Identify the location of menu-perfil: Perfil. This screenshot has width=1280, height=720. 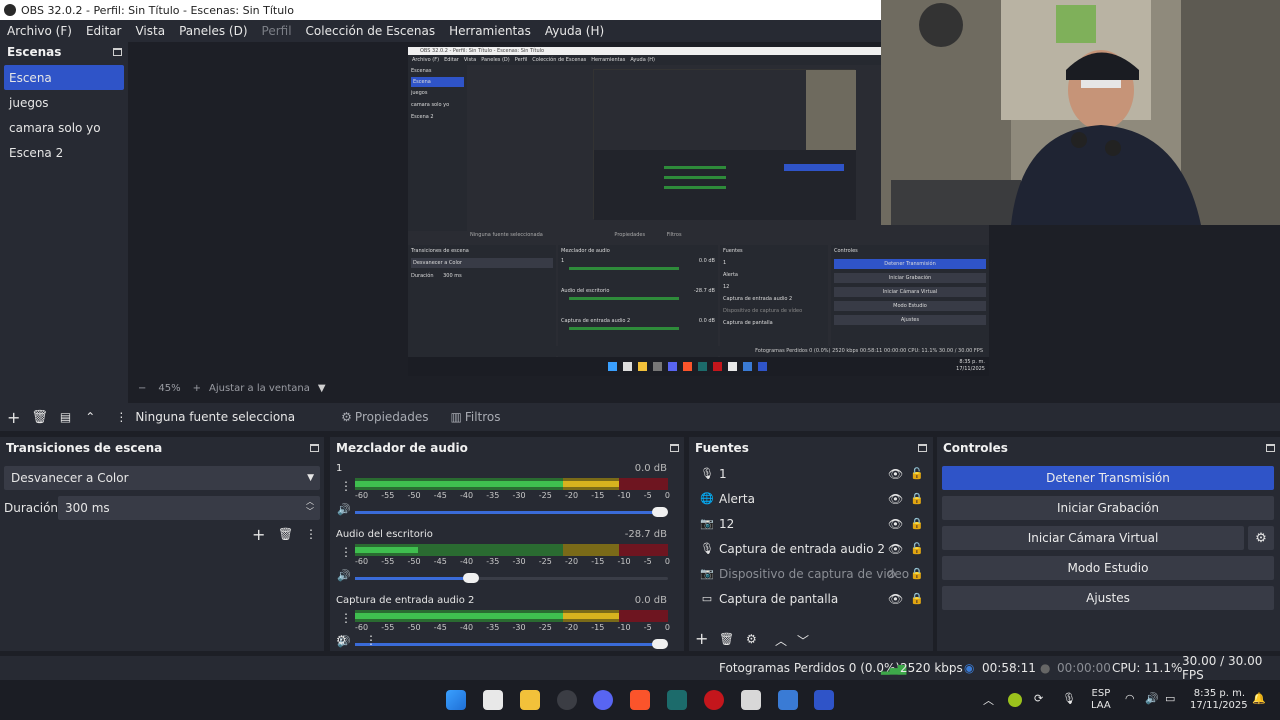
(277, 31).